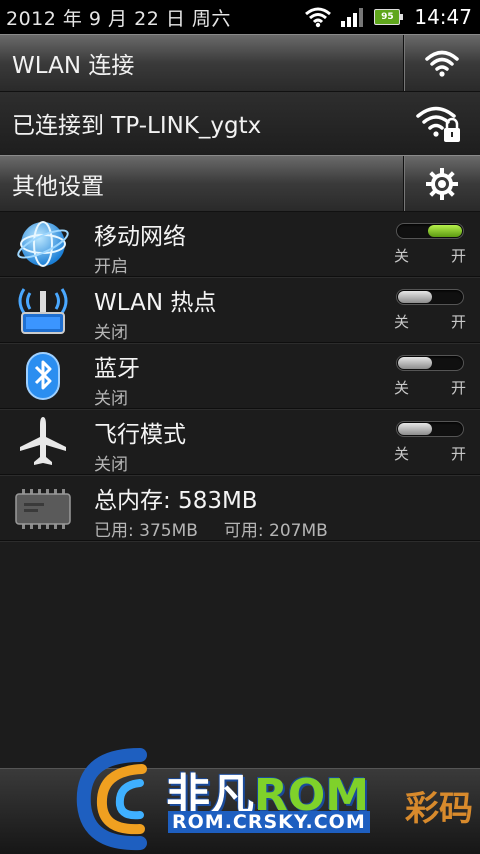  I want to click on wifi-icon, so click(442, 63).